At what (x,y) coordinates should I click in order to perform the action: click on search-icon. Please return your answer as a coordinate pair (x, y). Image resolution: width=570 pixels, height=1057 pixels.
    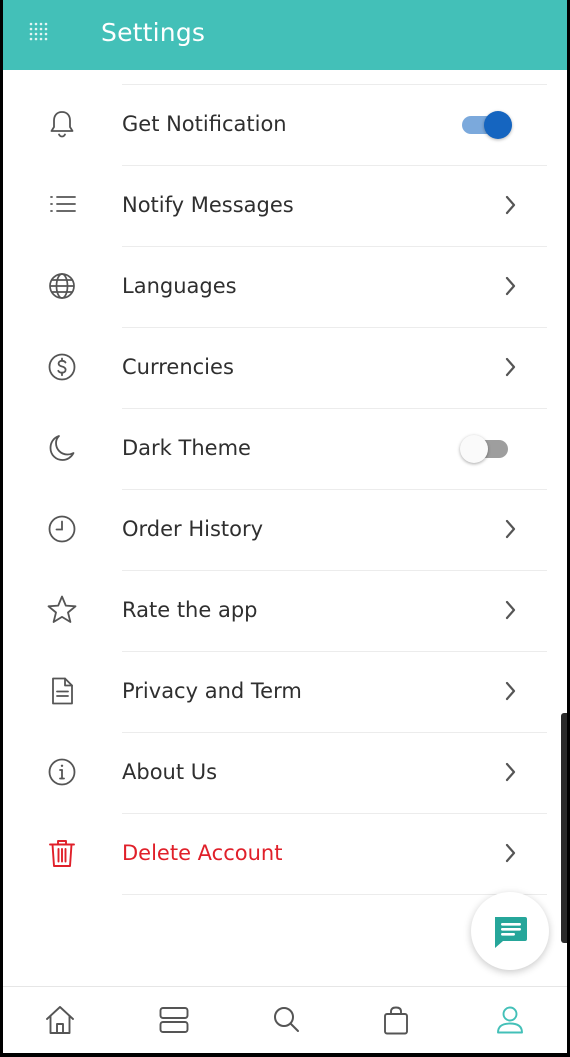
    Looking at the image, I should click on (286, 1019).